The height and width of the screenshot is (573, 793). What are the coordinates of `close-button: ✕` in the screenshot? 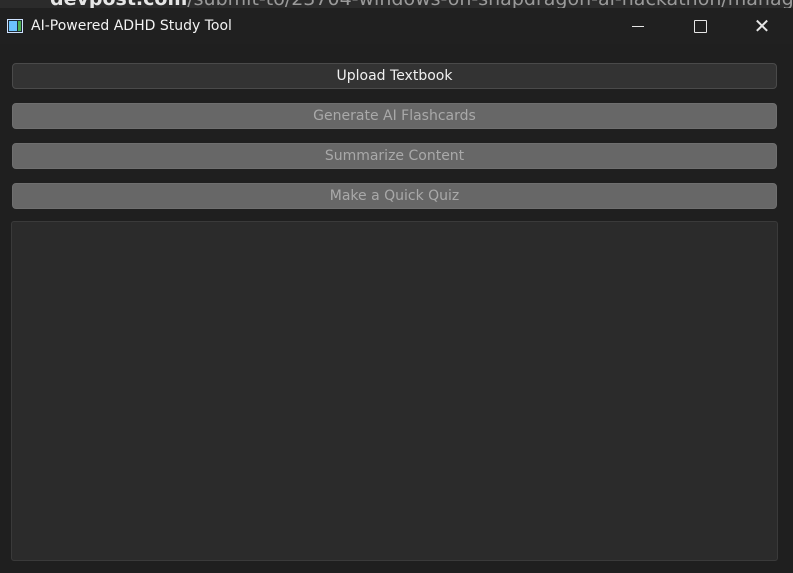 It's located at (762, 26).